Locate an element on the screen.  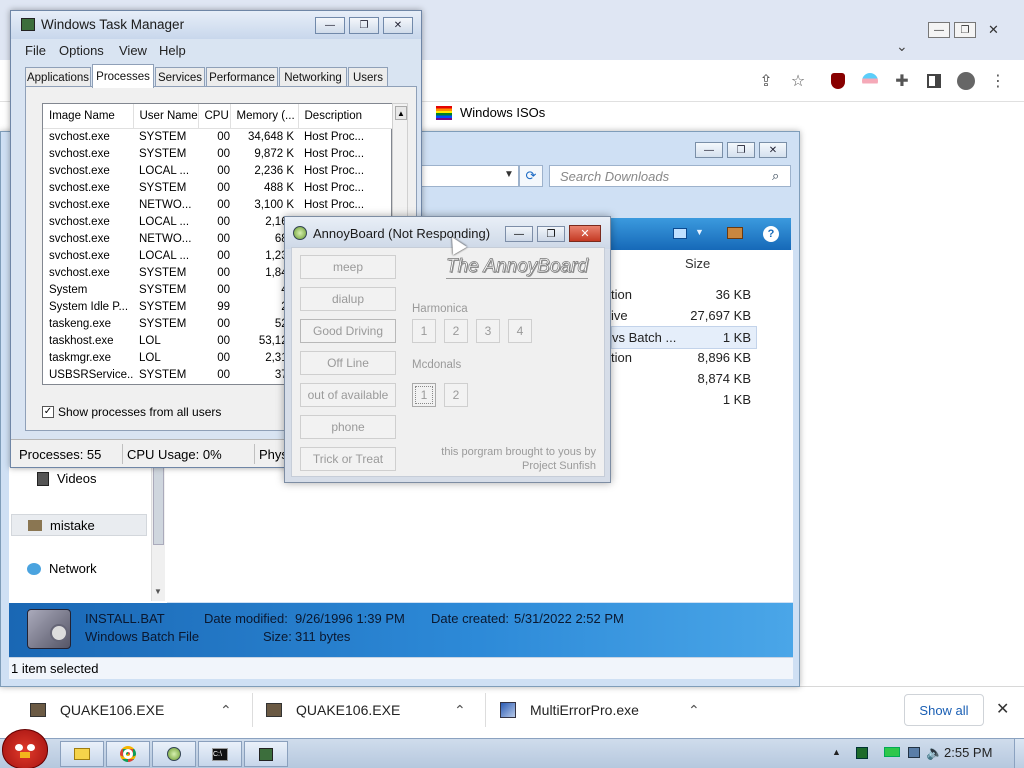
file-row-selected: vs Batch ... 1 KB is located at coordinates (684, 337).